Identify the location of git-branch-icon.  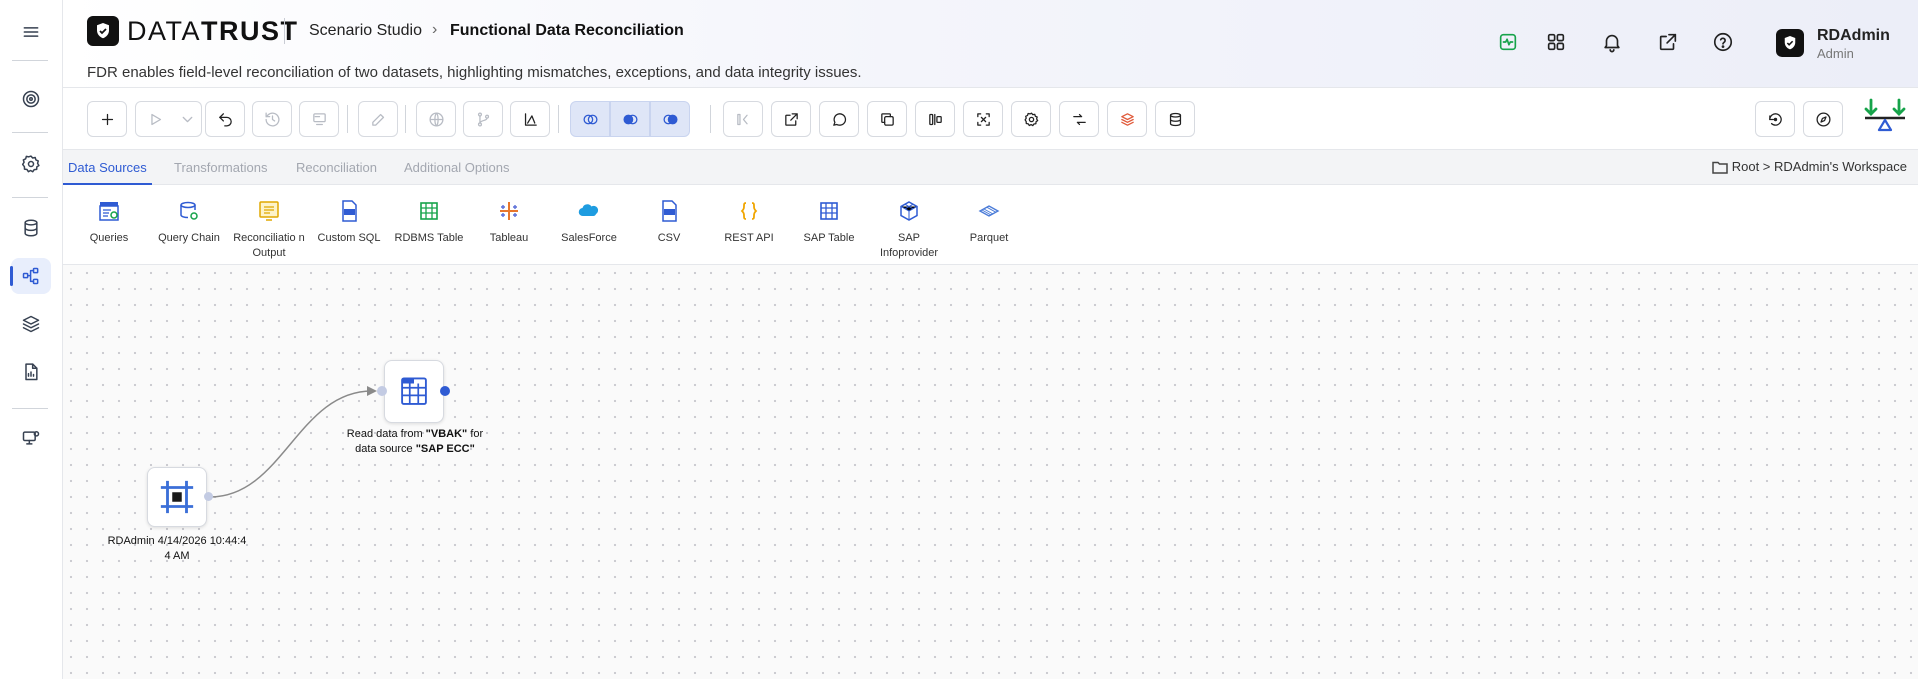
(483, 119).